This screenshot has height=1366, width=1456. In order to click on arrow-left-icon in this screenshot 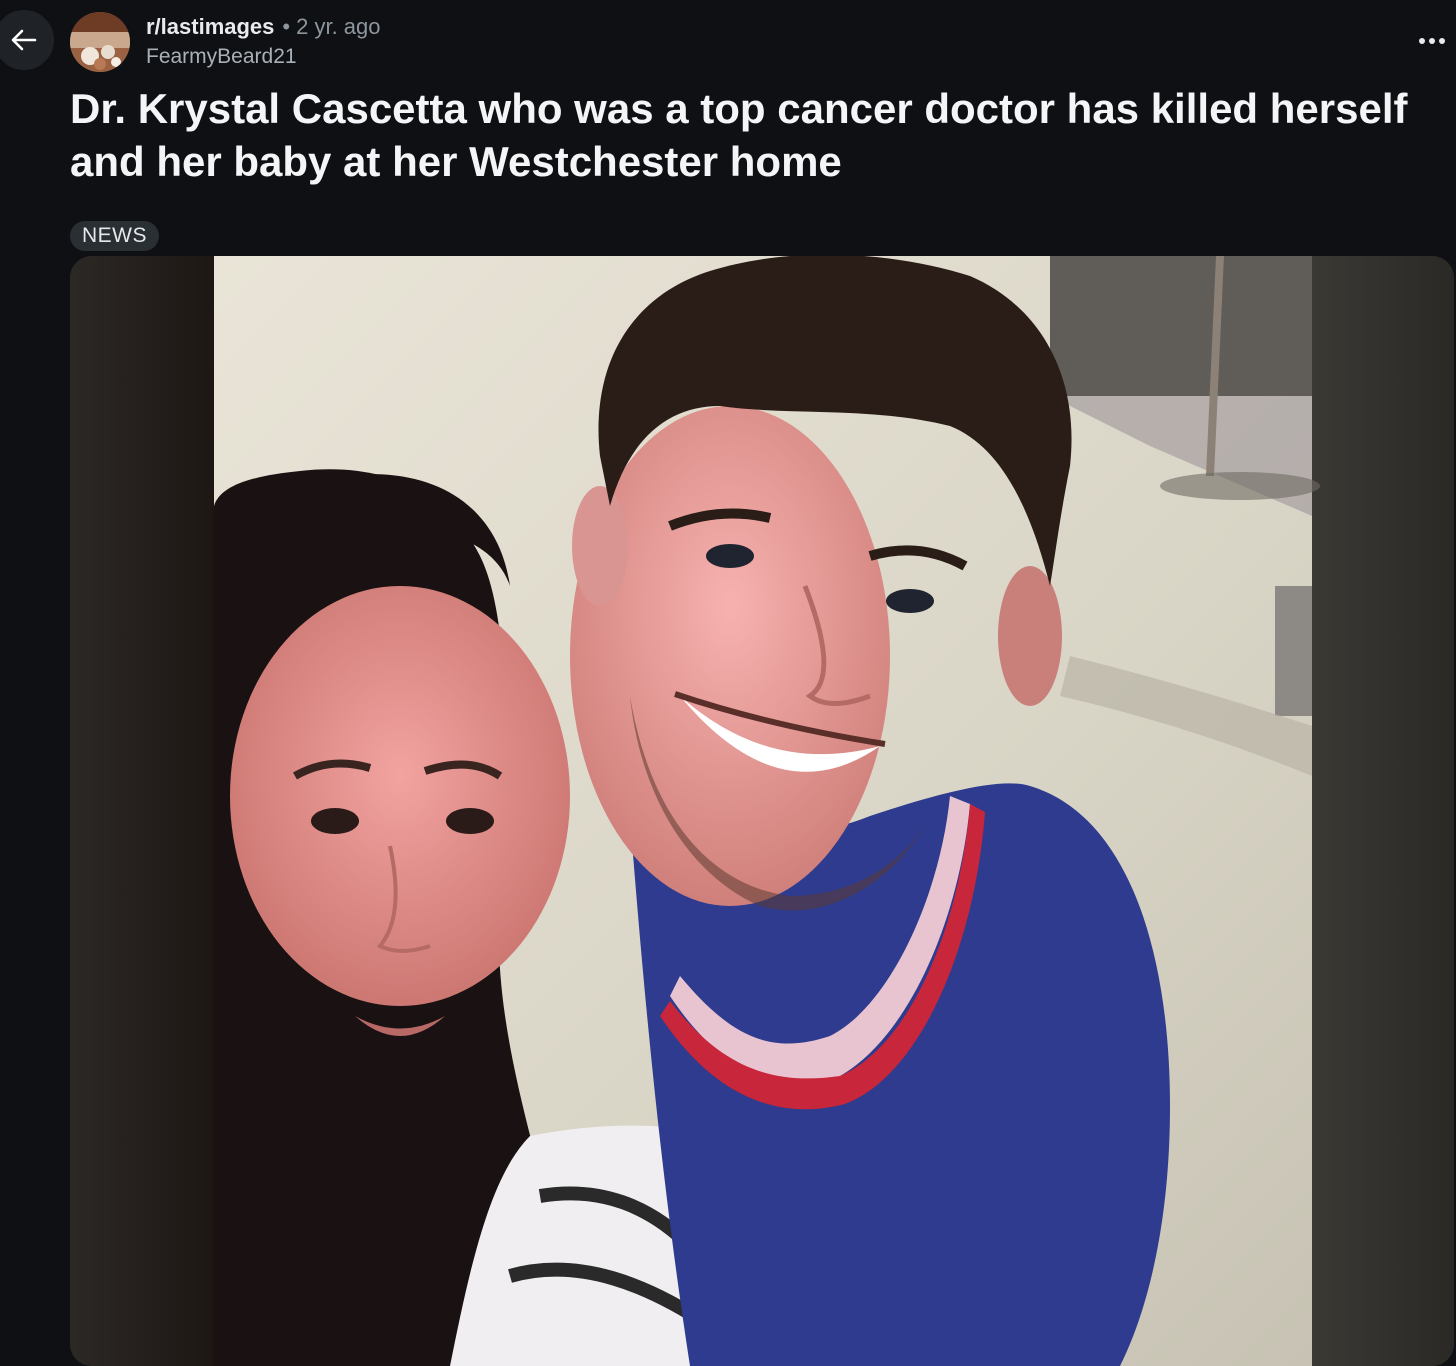, I will do `click(24, 40)`.